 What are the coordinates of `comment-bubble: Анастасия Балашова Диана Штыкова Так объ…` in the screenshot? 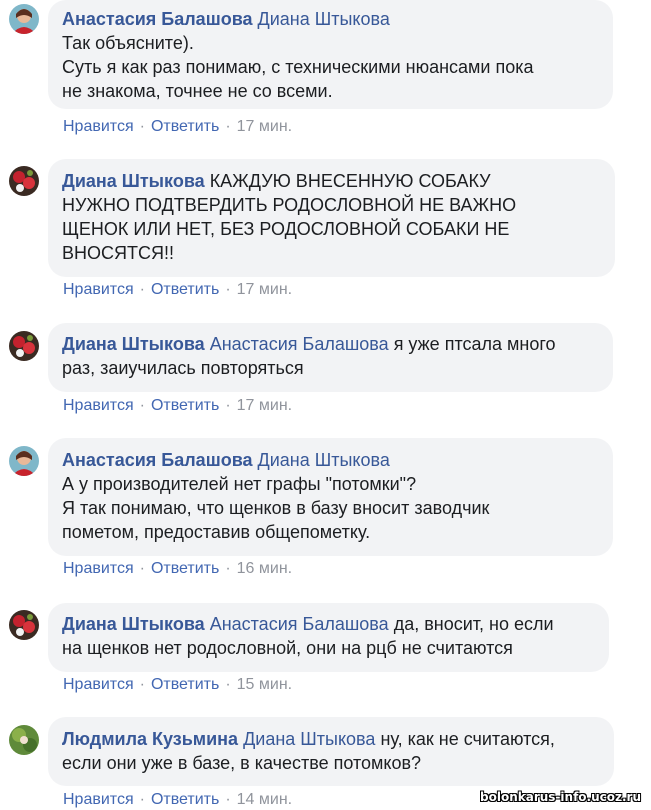 It's located at (330, 54).